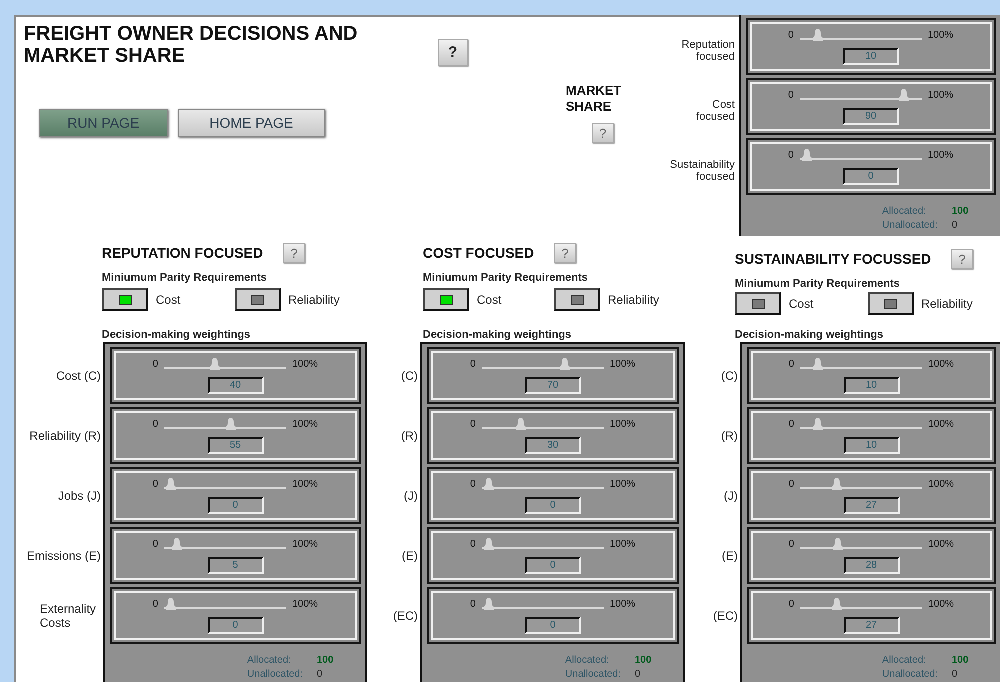  I want to click on value-field: 70, so click(553, 385).